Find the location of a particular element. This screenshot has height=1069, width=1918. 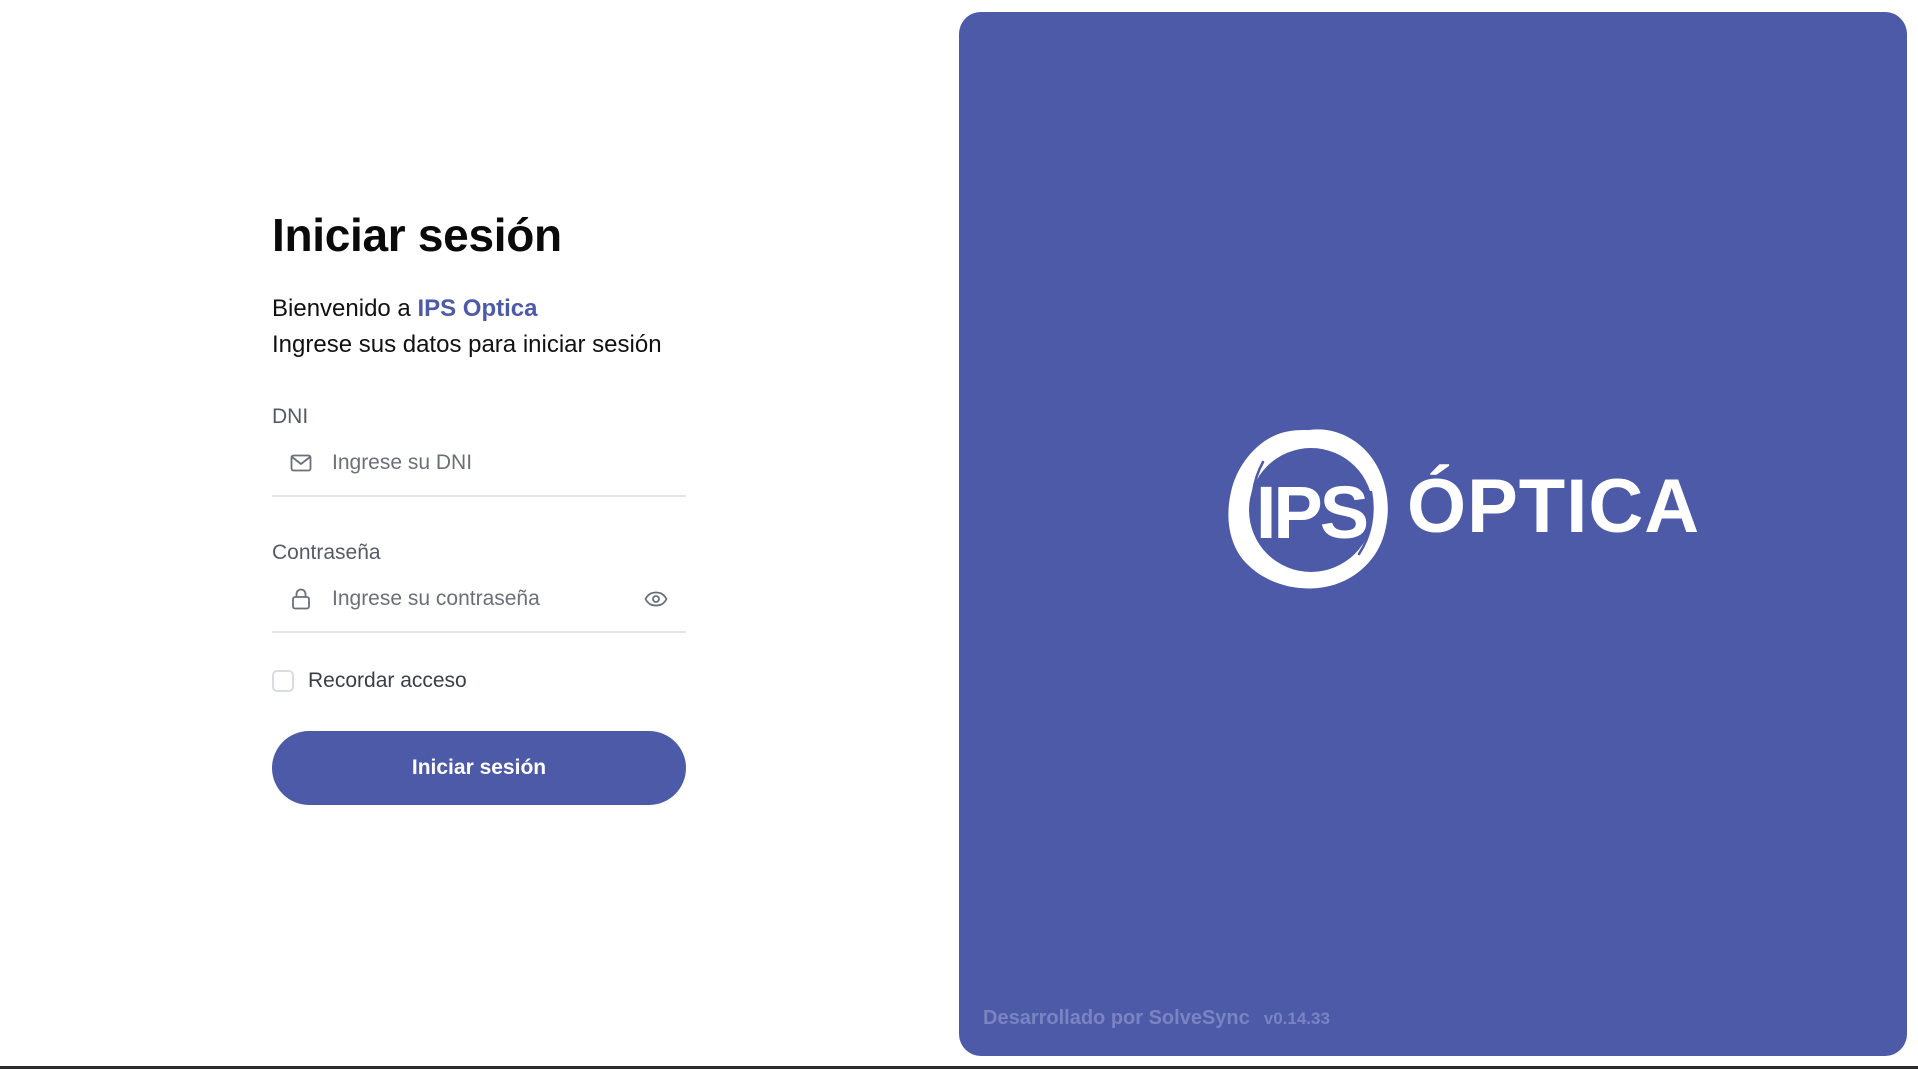

brand-name: IPS Optica is located at coordinates (477, 308).